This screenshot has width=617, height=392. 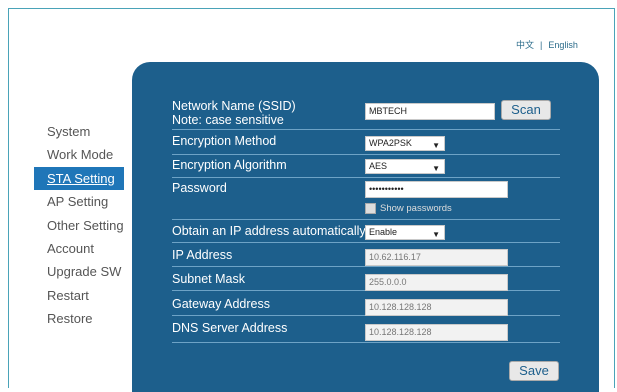 I want to click on save-button: Save, so click(x=534, y=371).